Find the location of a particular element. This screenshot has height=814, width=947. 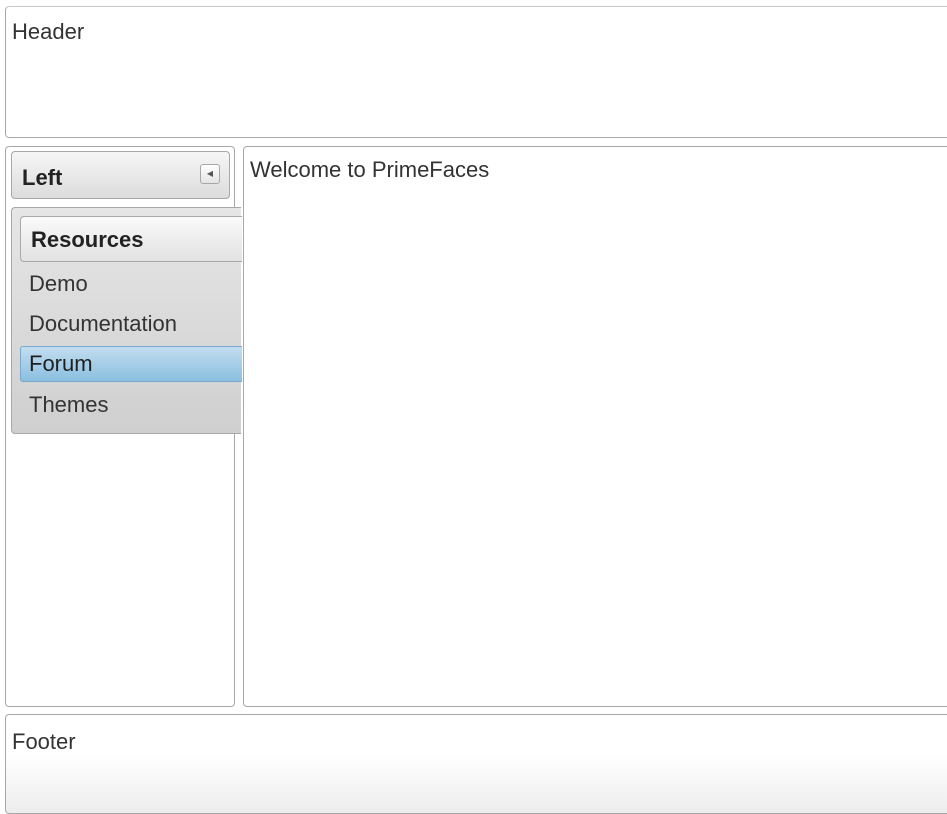

footer-pane: Footer is located at coordinates (476, 764).